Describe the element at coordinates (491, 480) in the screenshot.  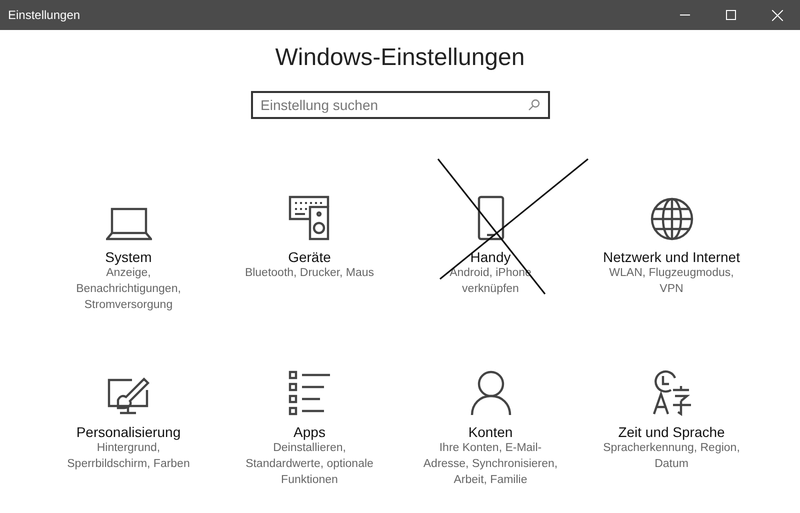
I see `category-description: Arbeit, Familie` at that location.